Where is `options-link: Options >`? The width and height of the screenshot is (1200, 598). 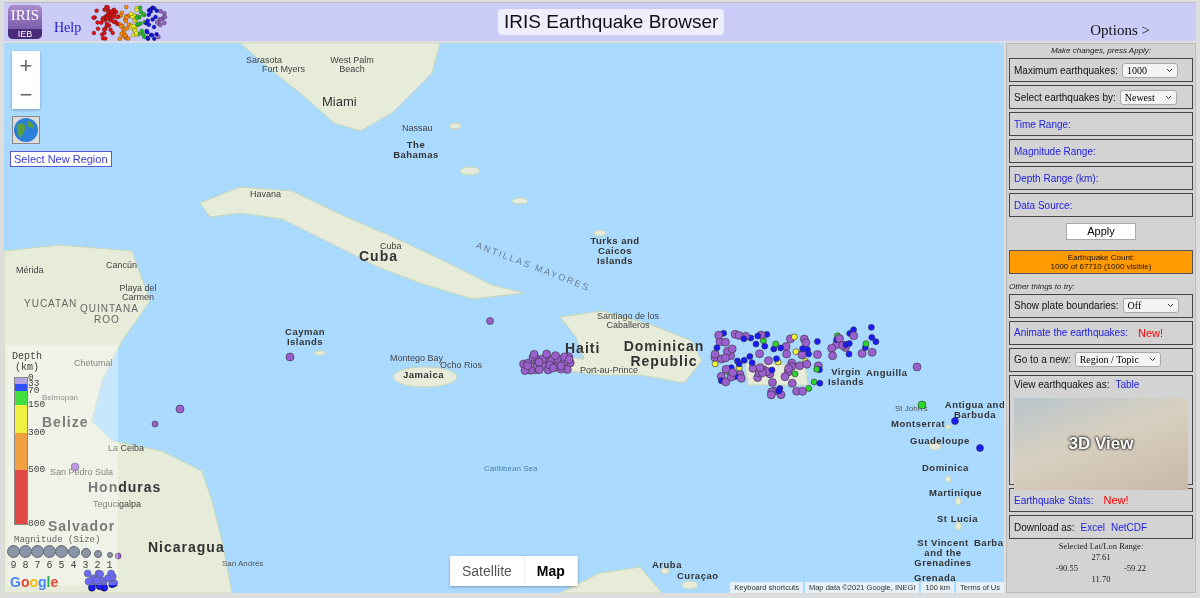
options-link: Options > is located at coordinates (1120, 30).